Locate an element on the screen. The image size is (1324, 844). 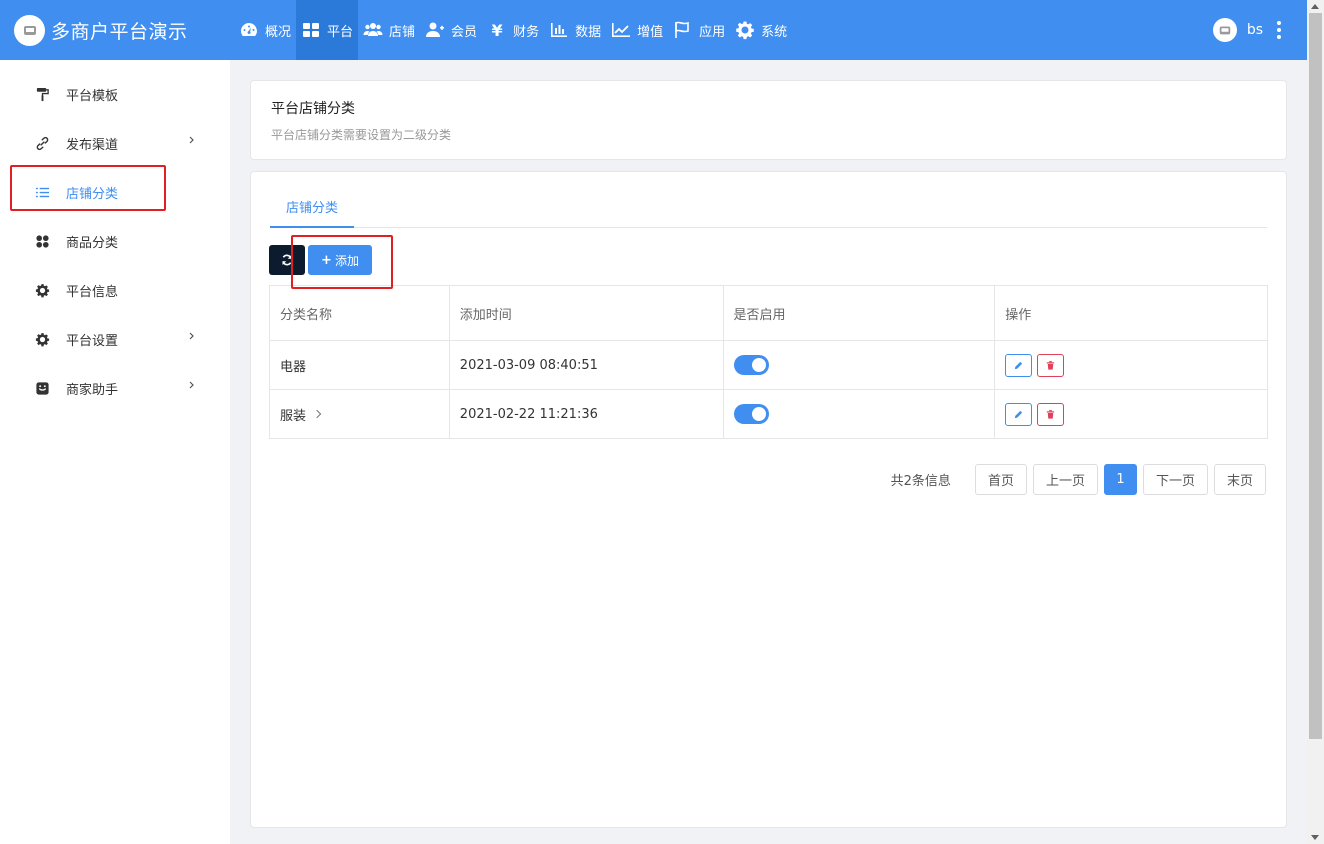
cell-name: 服装 is located at coordinates (359, 414).